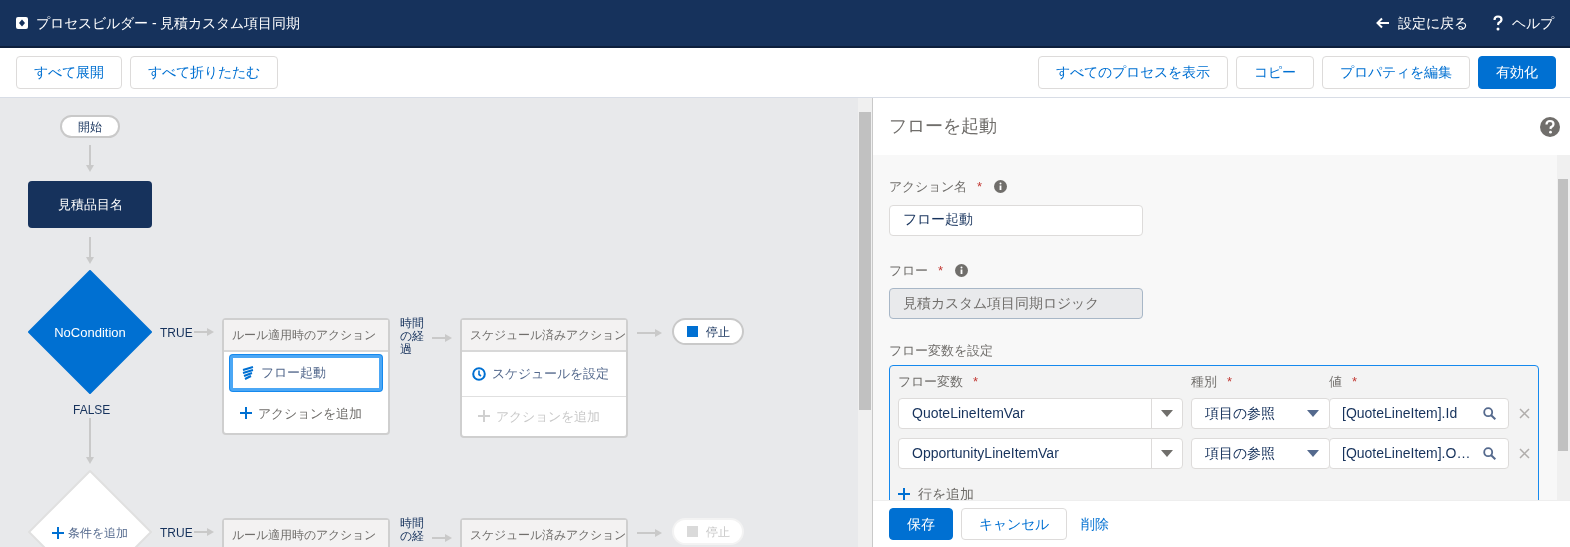  I want to click on text-field: 見積カスタム項目同期ロジック, so click(1016, 303).